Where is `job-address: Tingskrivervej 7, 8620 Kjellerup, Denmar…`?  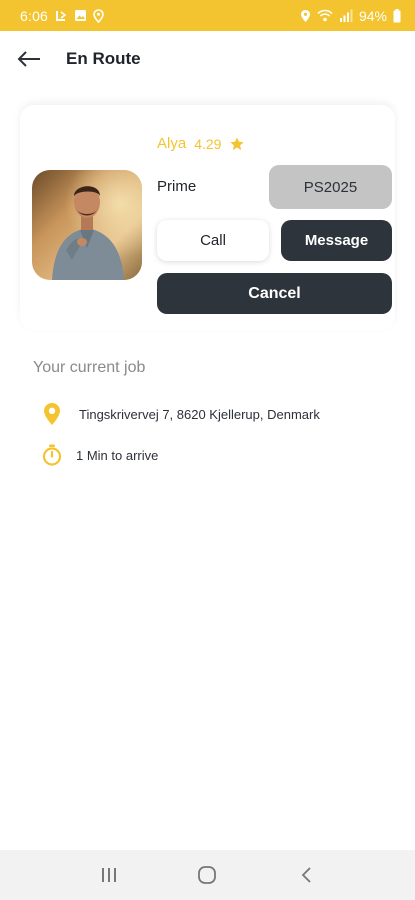
job-address: Tingskrivervej 7, 8620 Kjellerup, Denmar… is located at coordinates (199, 414).